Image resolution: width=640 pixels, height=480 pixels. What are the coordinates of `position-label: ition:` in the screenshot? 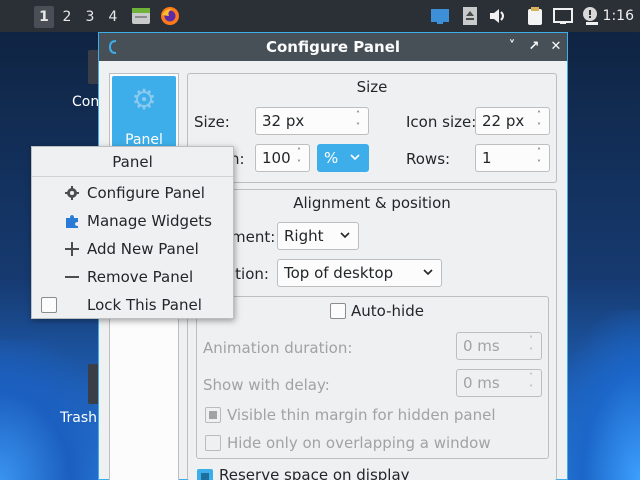 It's located at (250, 274).